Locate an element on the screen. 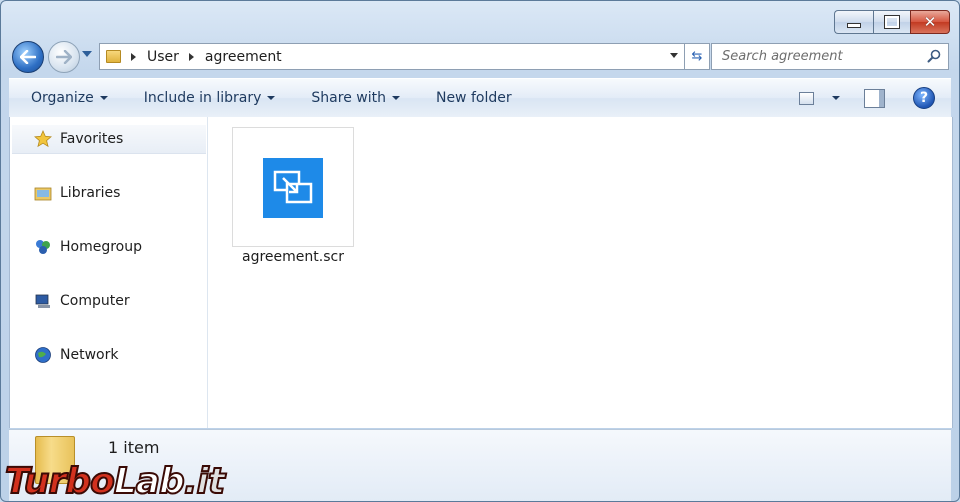 The height and width of the screenshot is (502, 960). homegroup-icon is located at coordinates (43, 247).